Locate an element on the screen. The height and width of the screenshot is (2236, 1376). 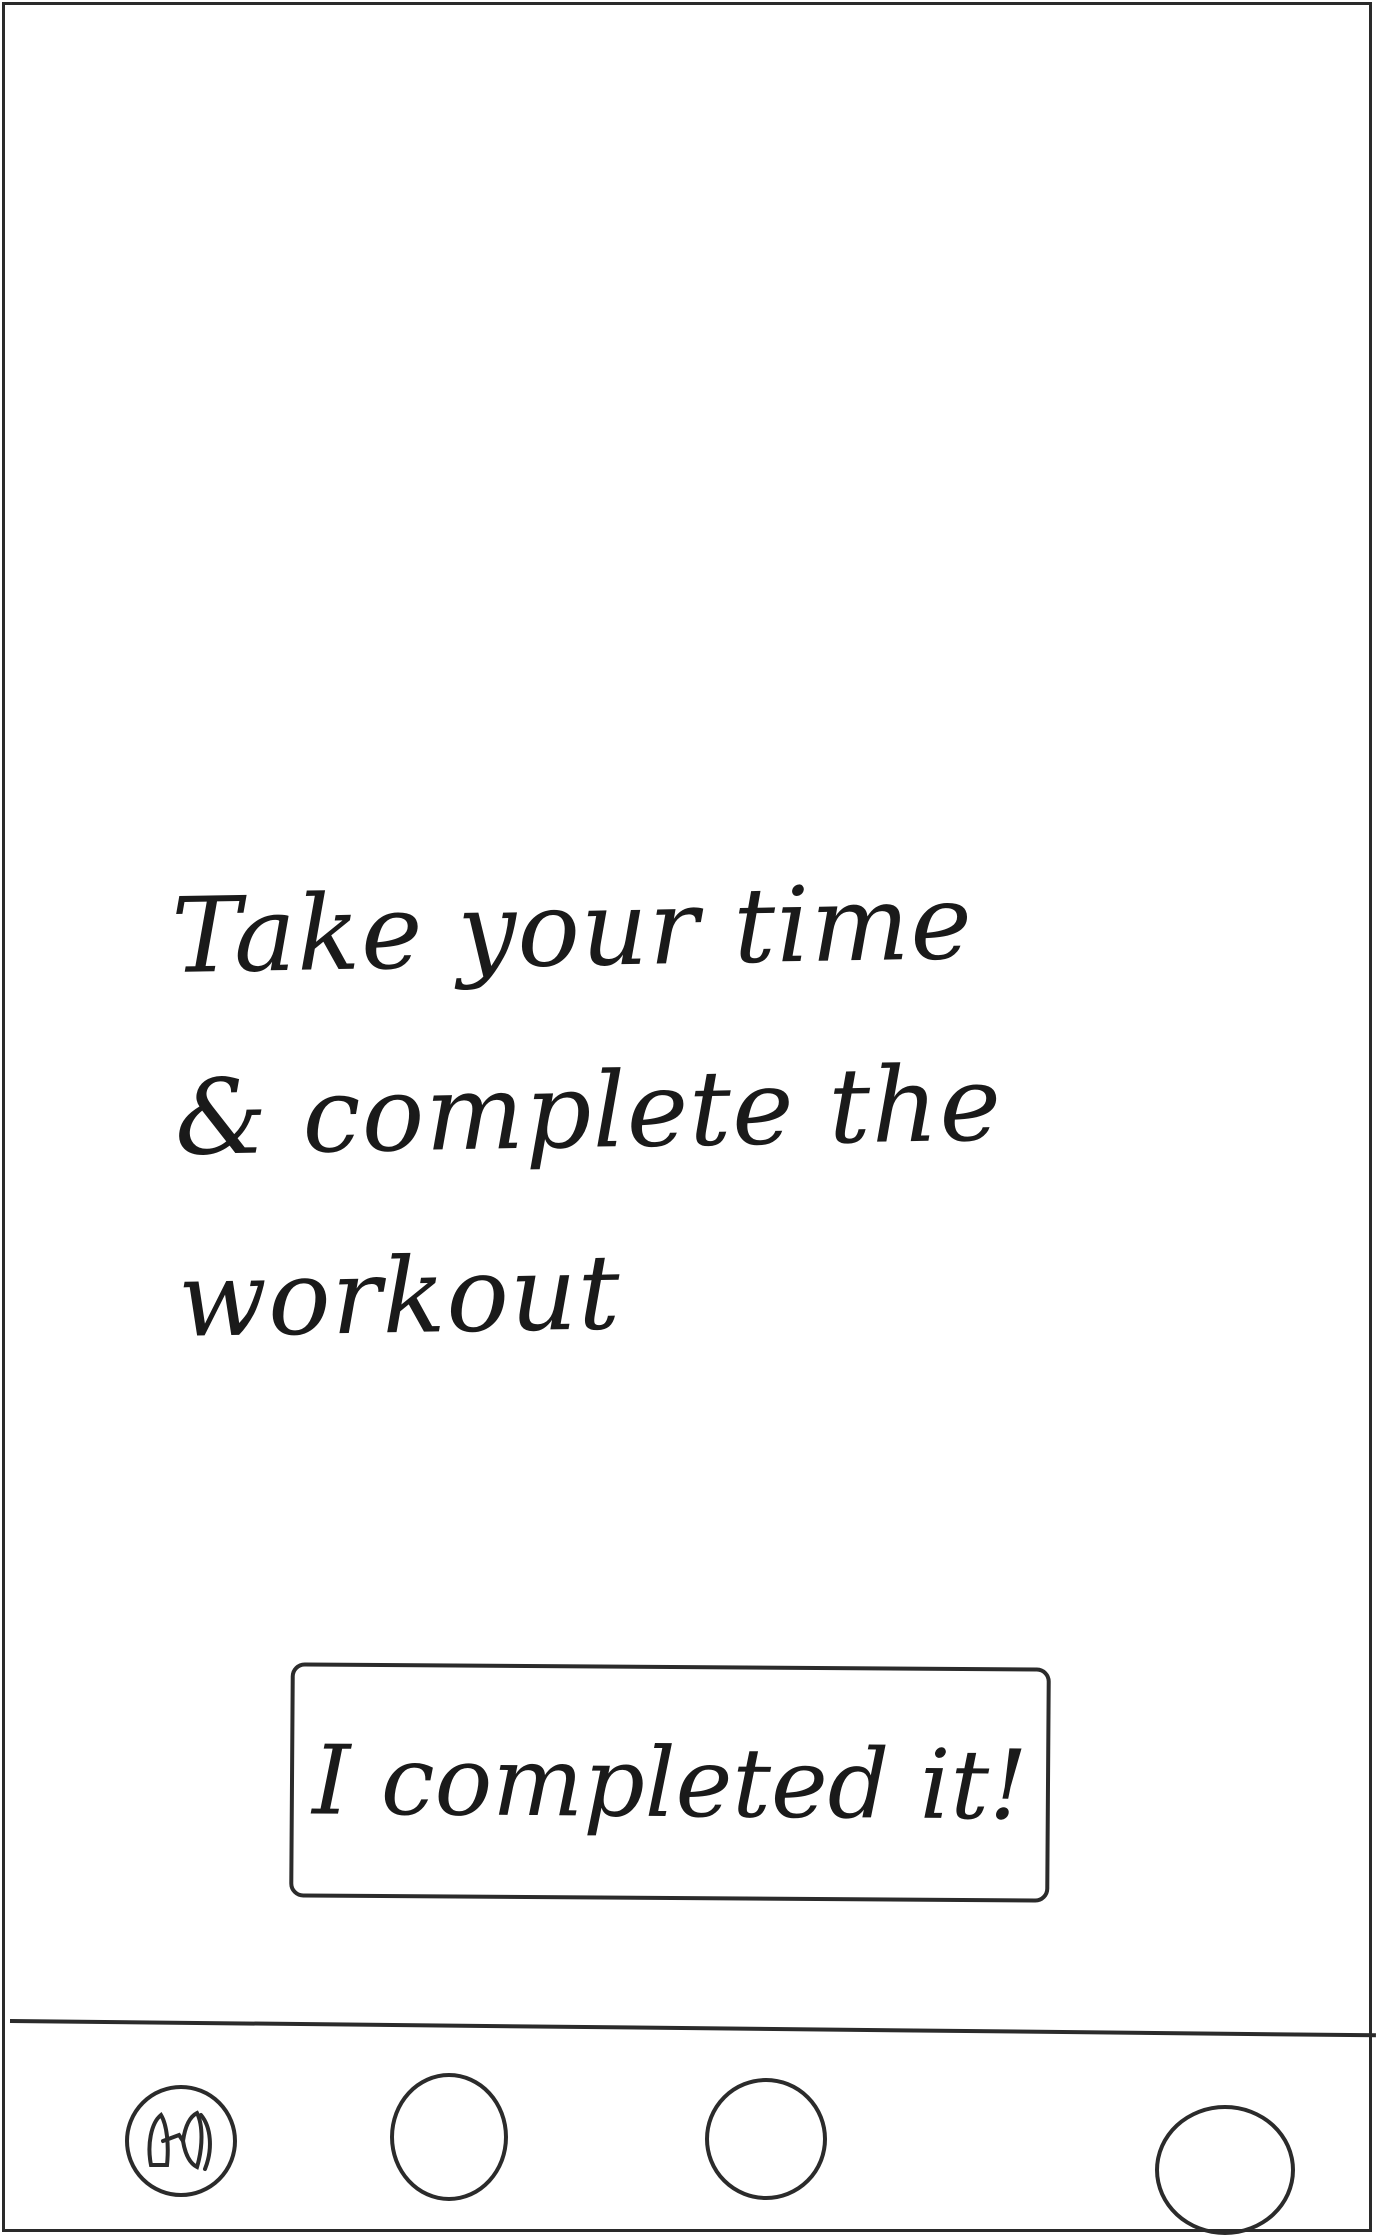
message-line-1: Take your time is located at coordinates (572, 929).